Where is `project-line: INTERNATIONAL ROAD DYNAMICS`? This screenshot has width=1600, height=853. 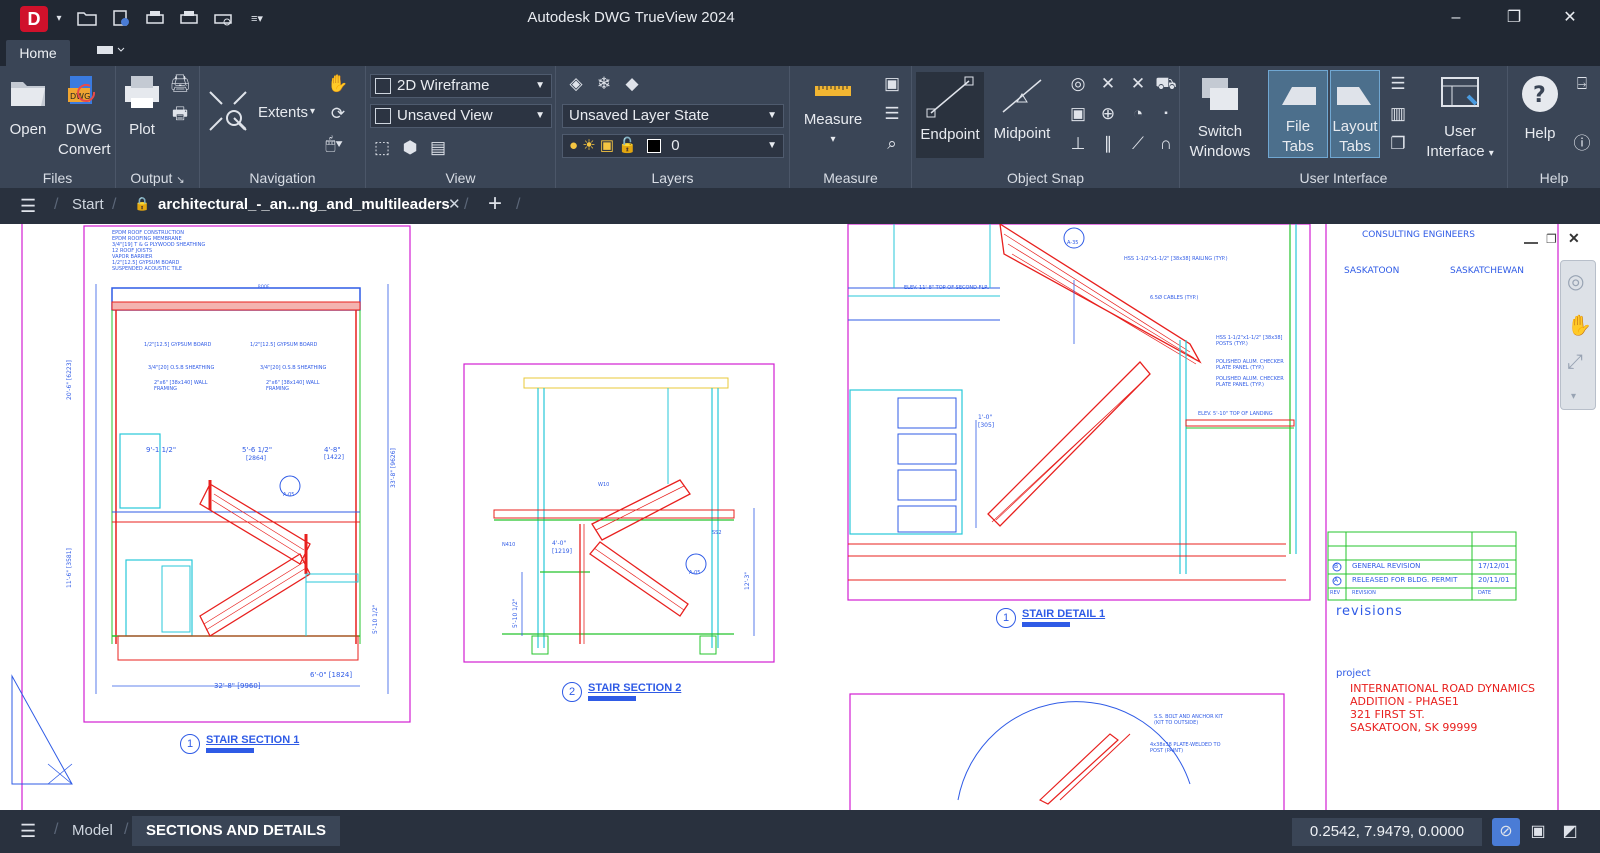
project-line: INTERNATIONAL ROAD DYNAMICS is located at coordinates (1443, 688).